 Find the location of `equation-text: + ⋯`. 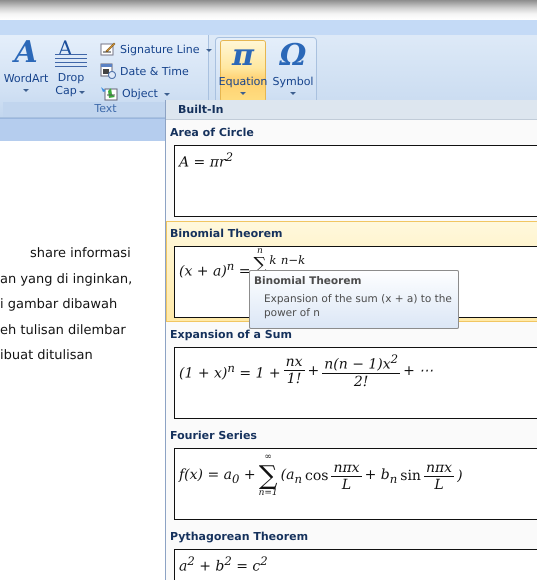

equation-text: + ⋯ is located at coordinates (418, 371).